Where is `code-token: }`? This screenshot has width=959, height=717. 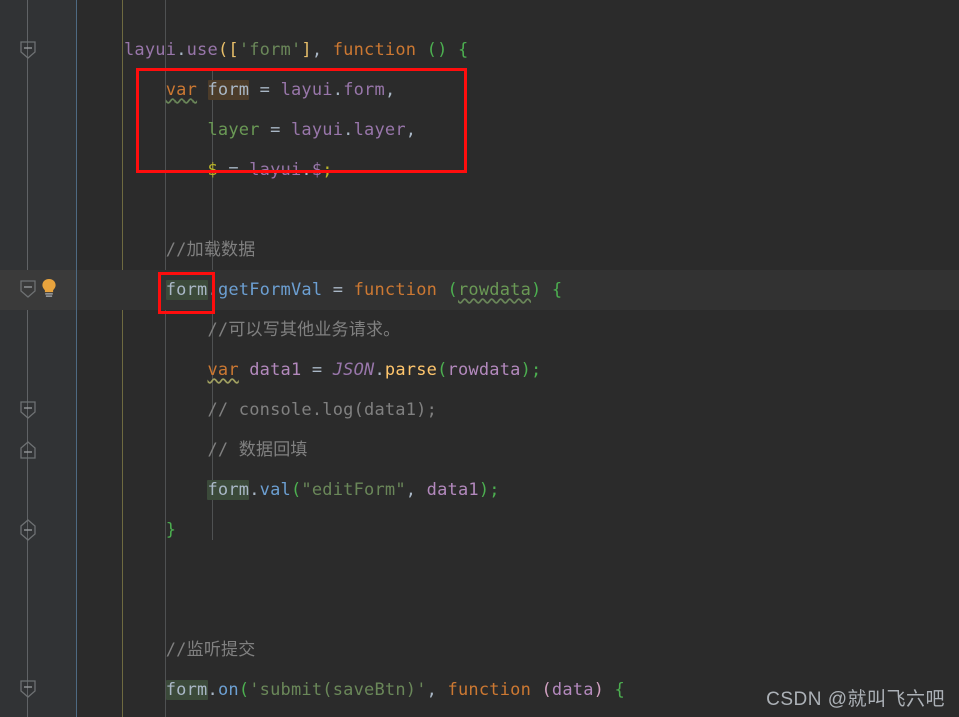 code-token: } is located at coordinates (171, 530).